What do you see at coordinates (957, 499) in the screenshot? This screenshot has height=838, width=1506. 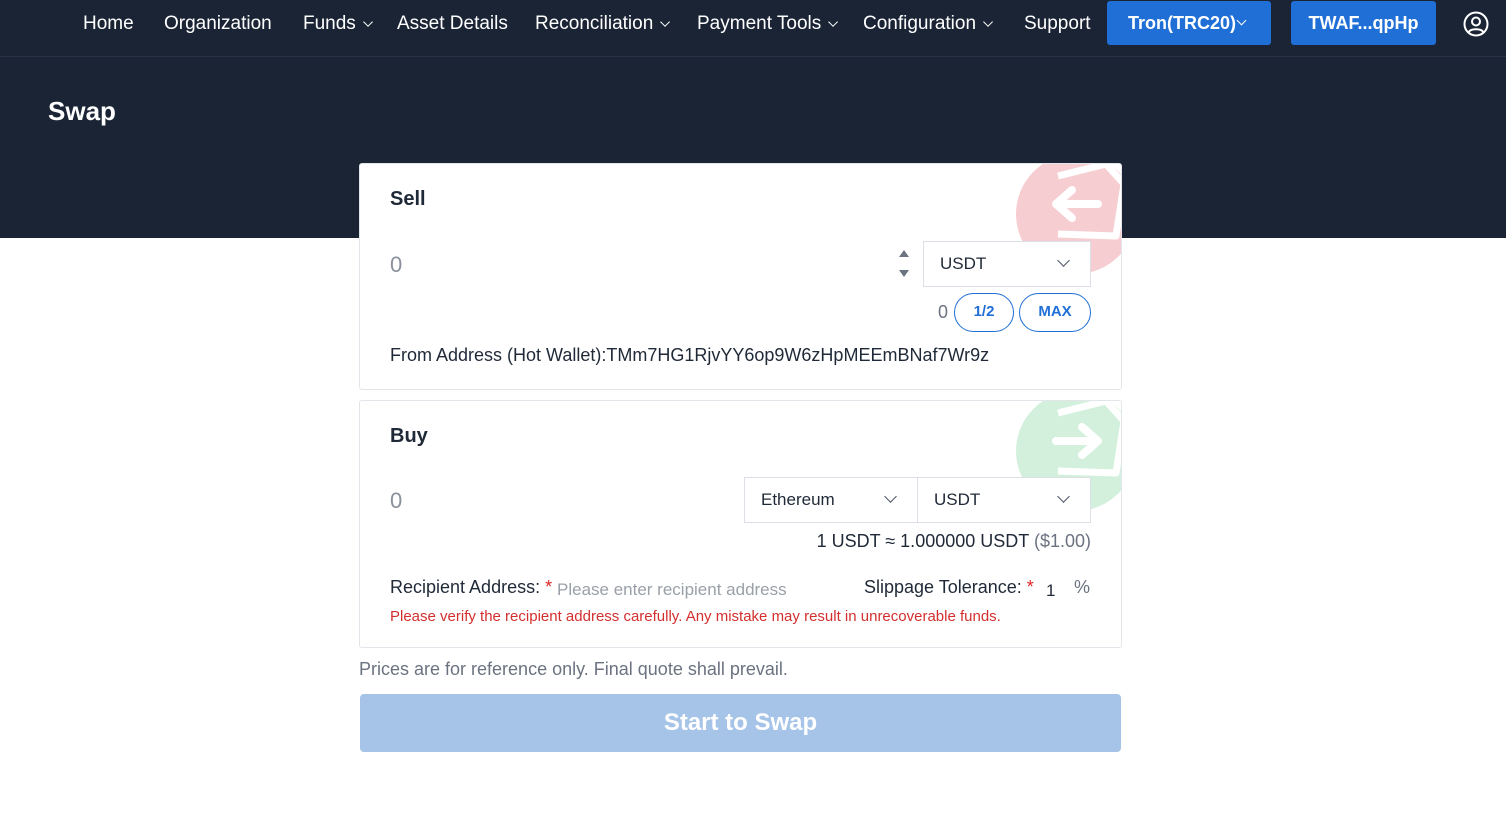 I see `buy-token-value: USDT` at bounding box center [957, 499].